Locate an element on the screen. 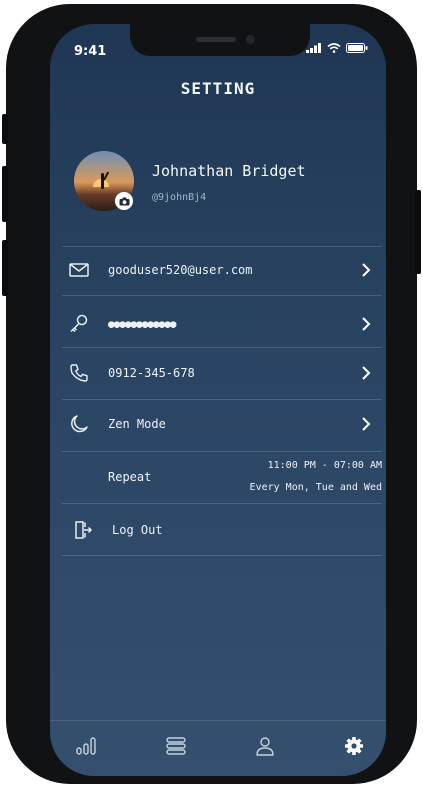  phone-value: 0912-345-678 is located at coordinates (151, 373).